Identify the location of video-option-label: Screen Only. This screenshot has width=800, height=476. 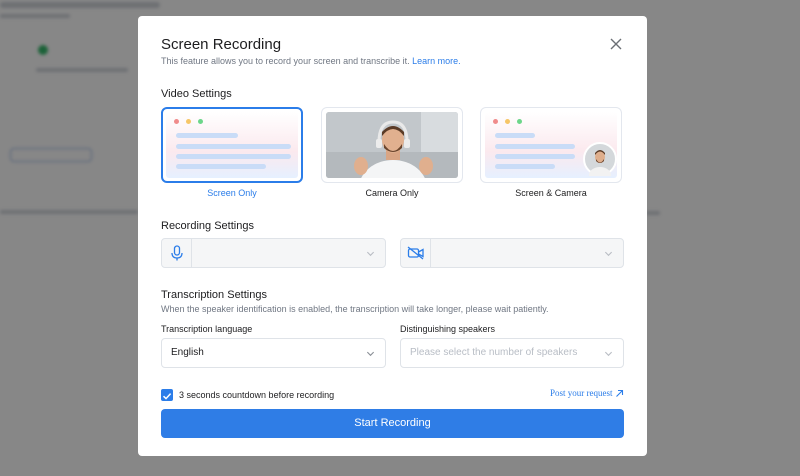
(232, 193).